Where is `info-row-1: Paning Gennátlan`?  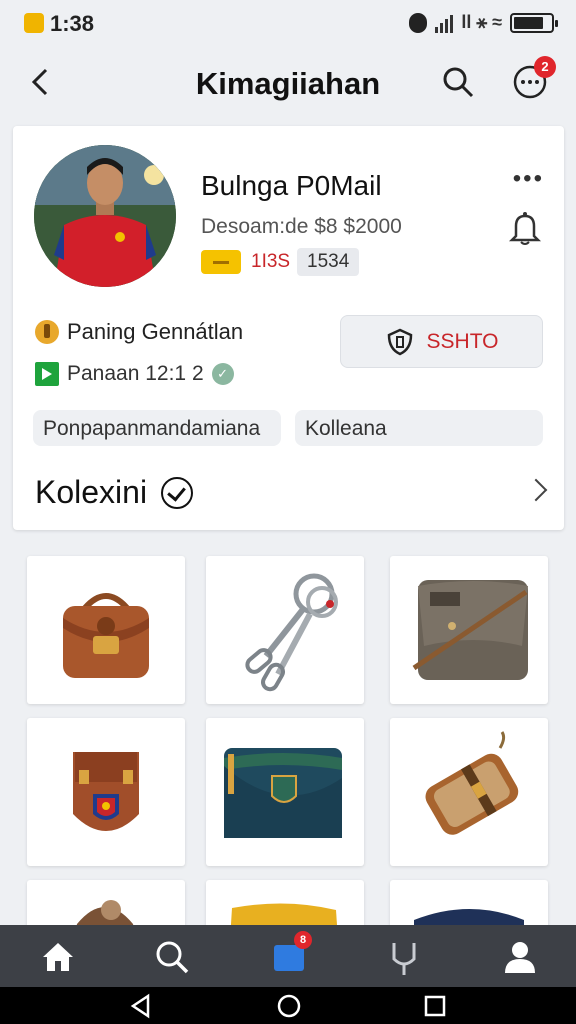 info-row-1: Paning Gennátlan is located at coordinates (139, 332).